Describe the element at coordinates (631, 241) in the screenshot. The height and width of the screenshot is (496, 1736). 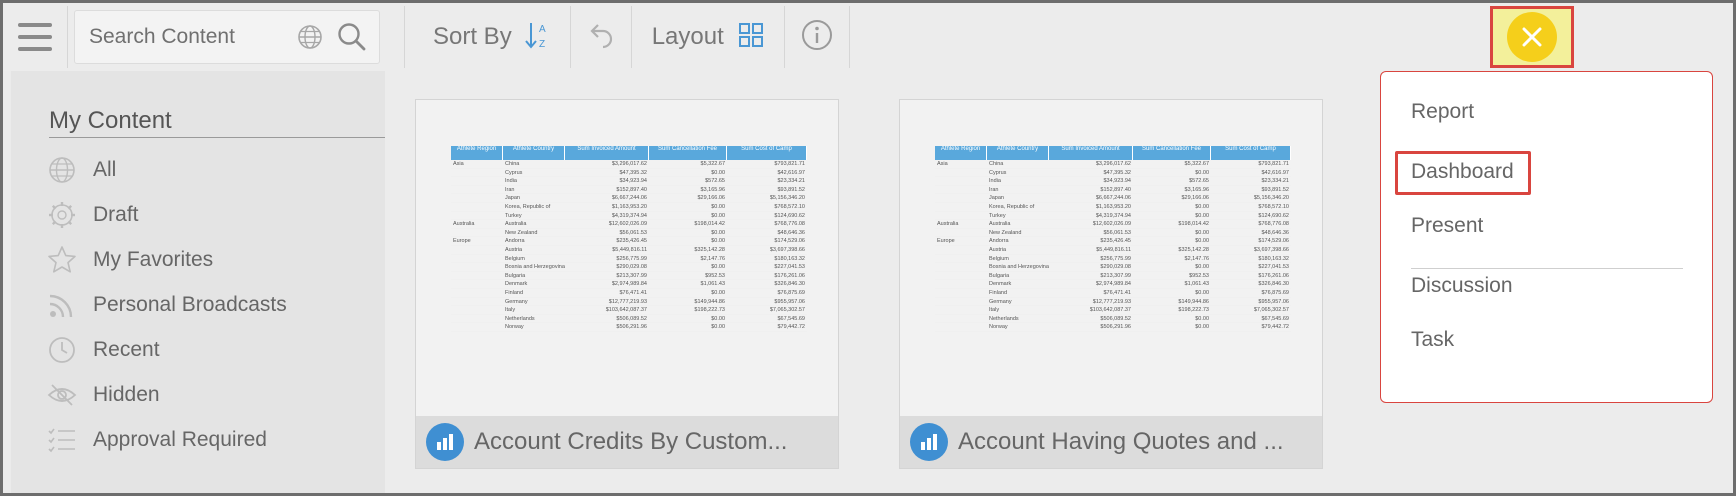
I see `thumbnail-cell: $235,426.45` at that location.